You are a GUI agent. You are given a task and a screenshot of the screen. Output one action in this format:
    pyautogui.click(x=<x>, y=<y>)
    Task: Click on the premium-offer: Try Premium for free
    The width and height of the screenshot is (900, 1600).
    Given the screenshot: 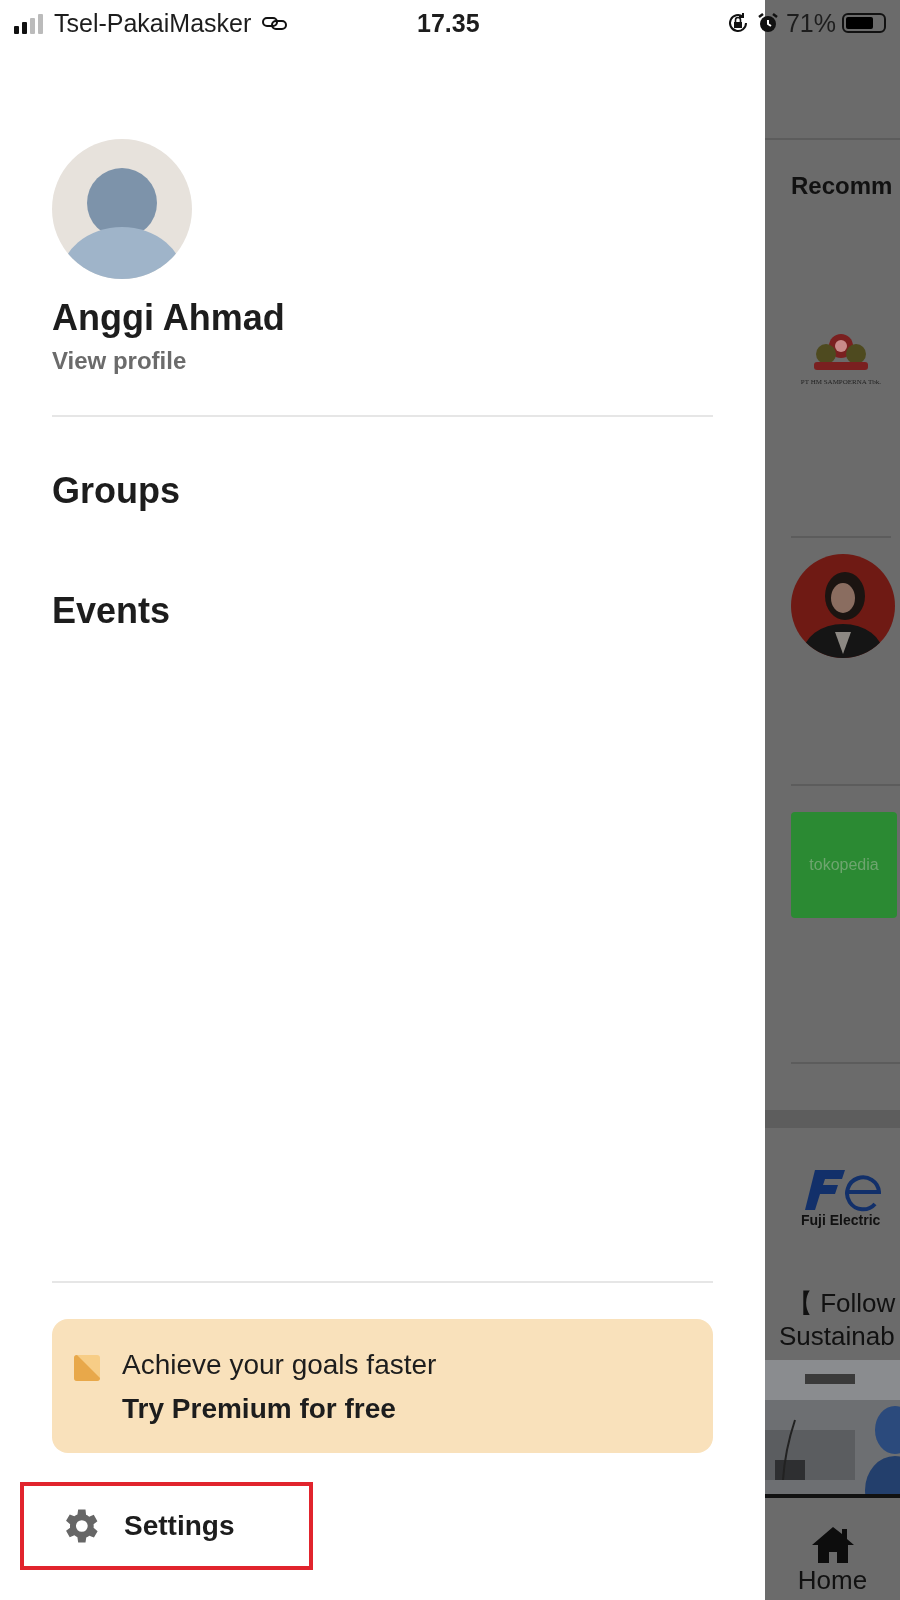 What is the action you would take?
    pyautogui.click(x=259, y=1409)
    